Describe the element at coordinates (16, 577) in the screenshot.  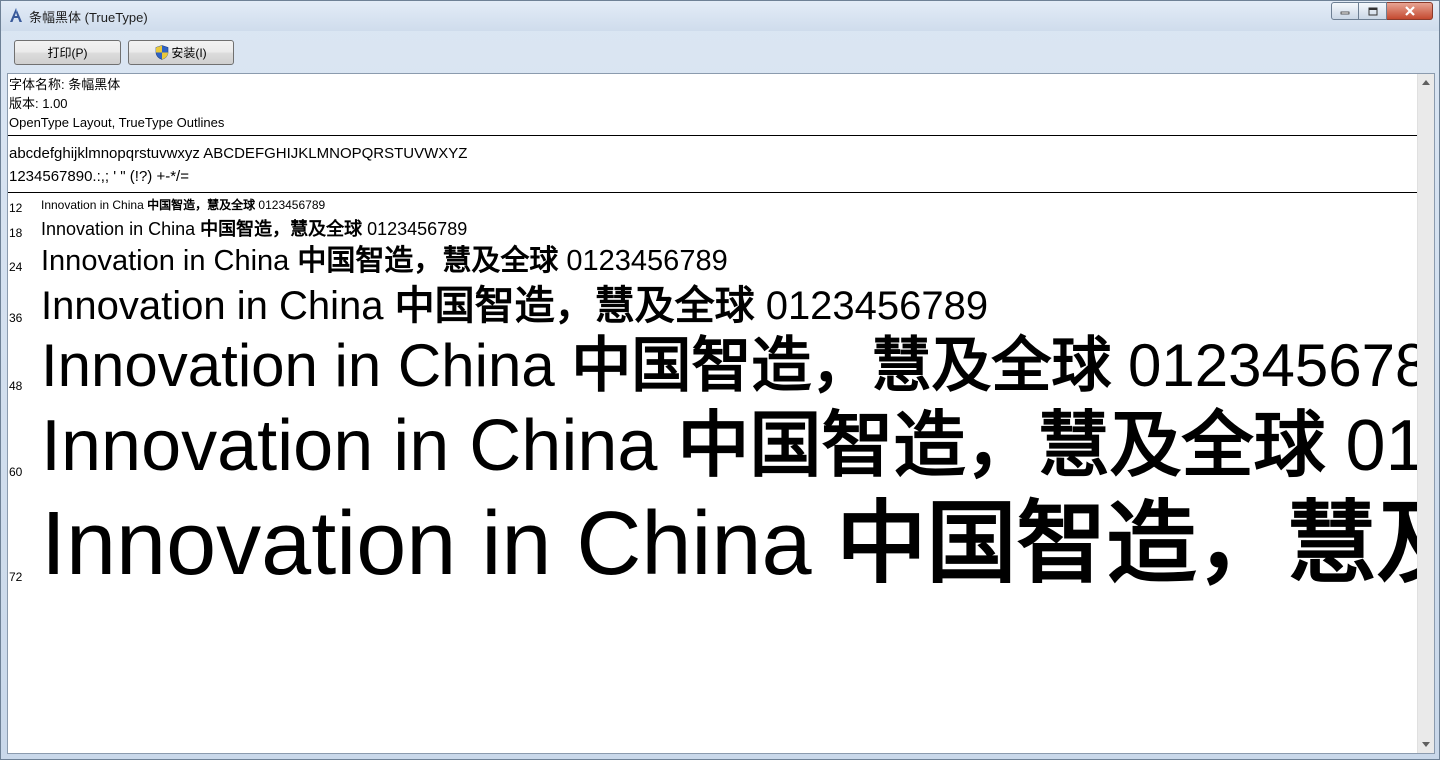
I see `sample-size-label: 72` at that location.